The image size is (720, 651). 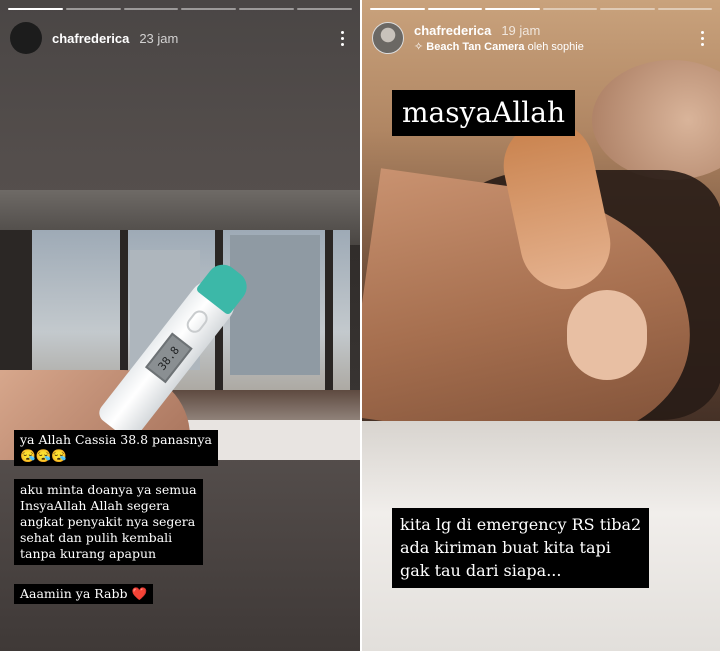 What do you see at coordinates (159, 38) in the screenshot?
I see `timestamp: 23 jam` at bounding box center [159, 38].